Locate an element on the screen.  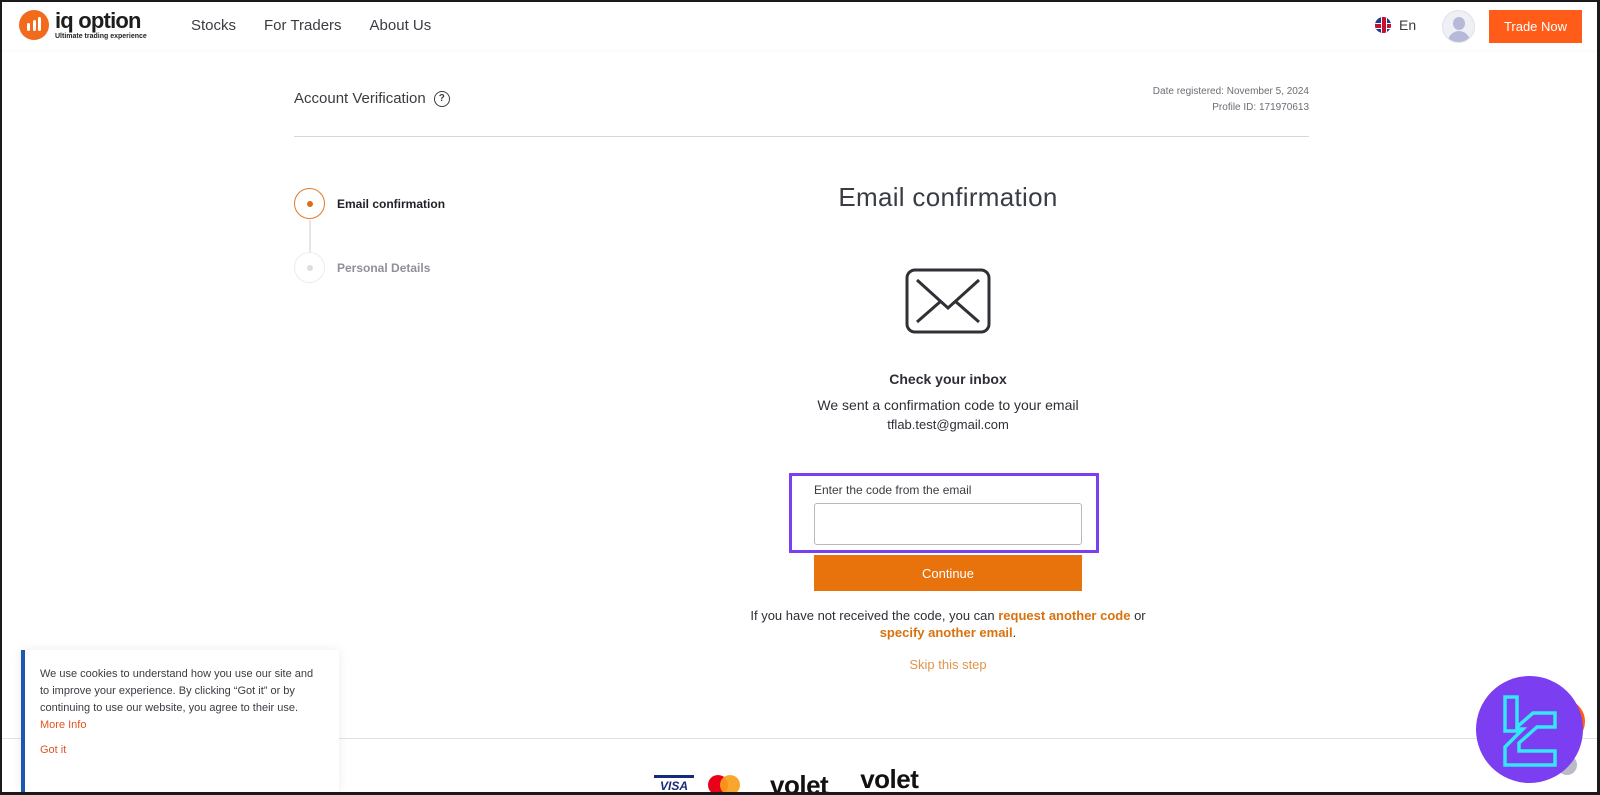
language-selector: En is located at coordinates (1395, 25).